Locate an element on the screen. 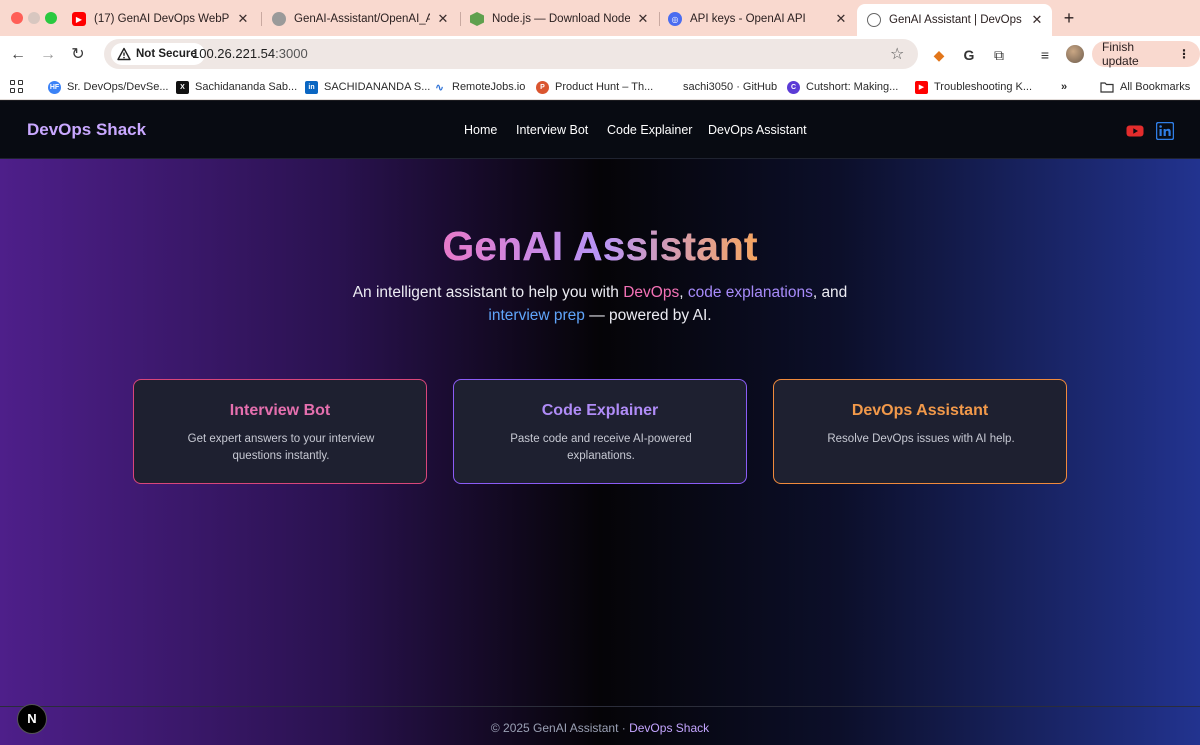 Image resolution: width=1200 pixels, height=745 pixels. back-arrow-icon: ← is located at coordinates (18, 55).